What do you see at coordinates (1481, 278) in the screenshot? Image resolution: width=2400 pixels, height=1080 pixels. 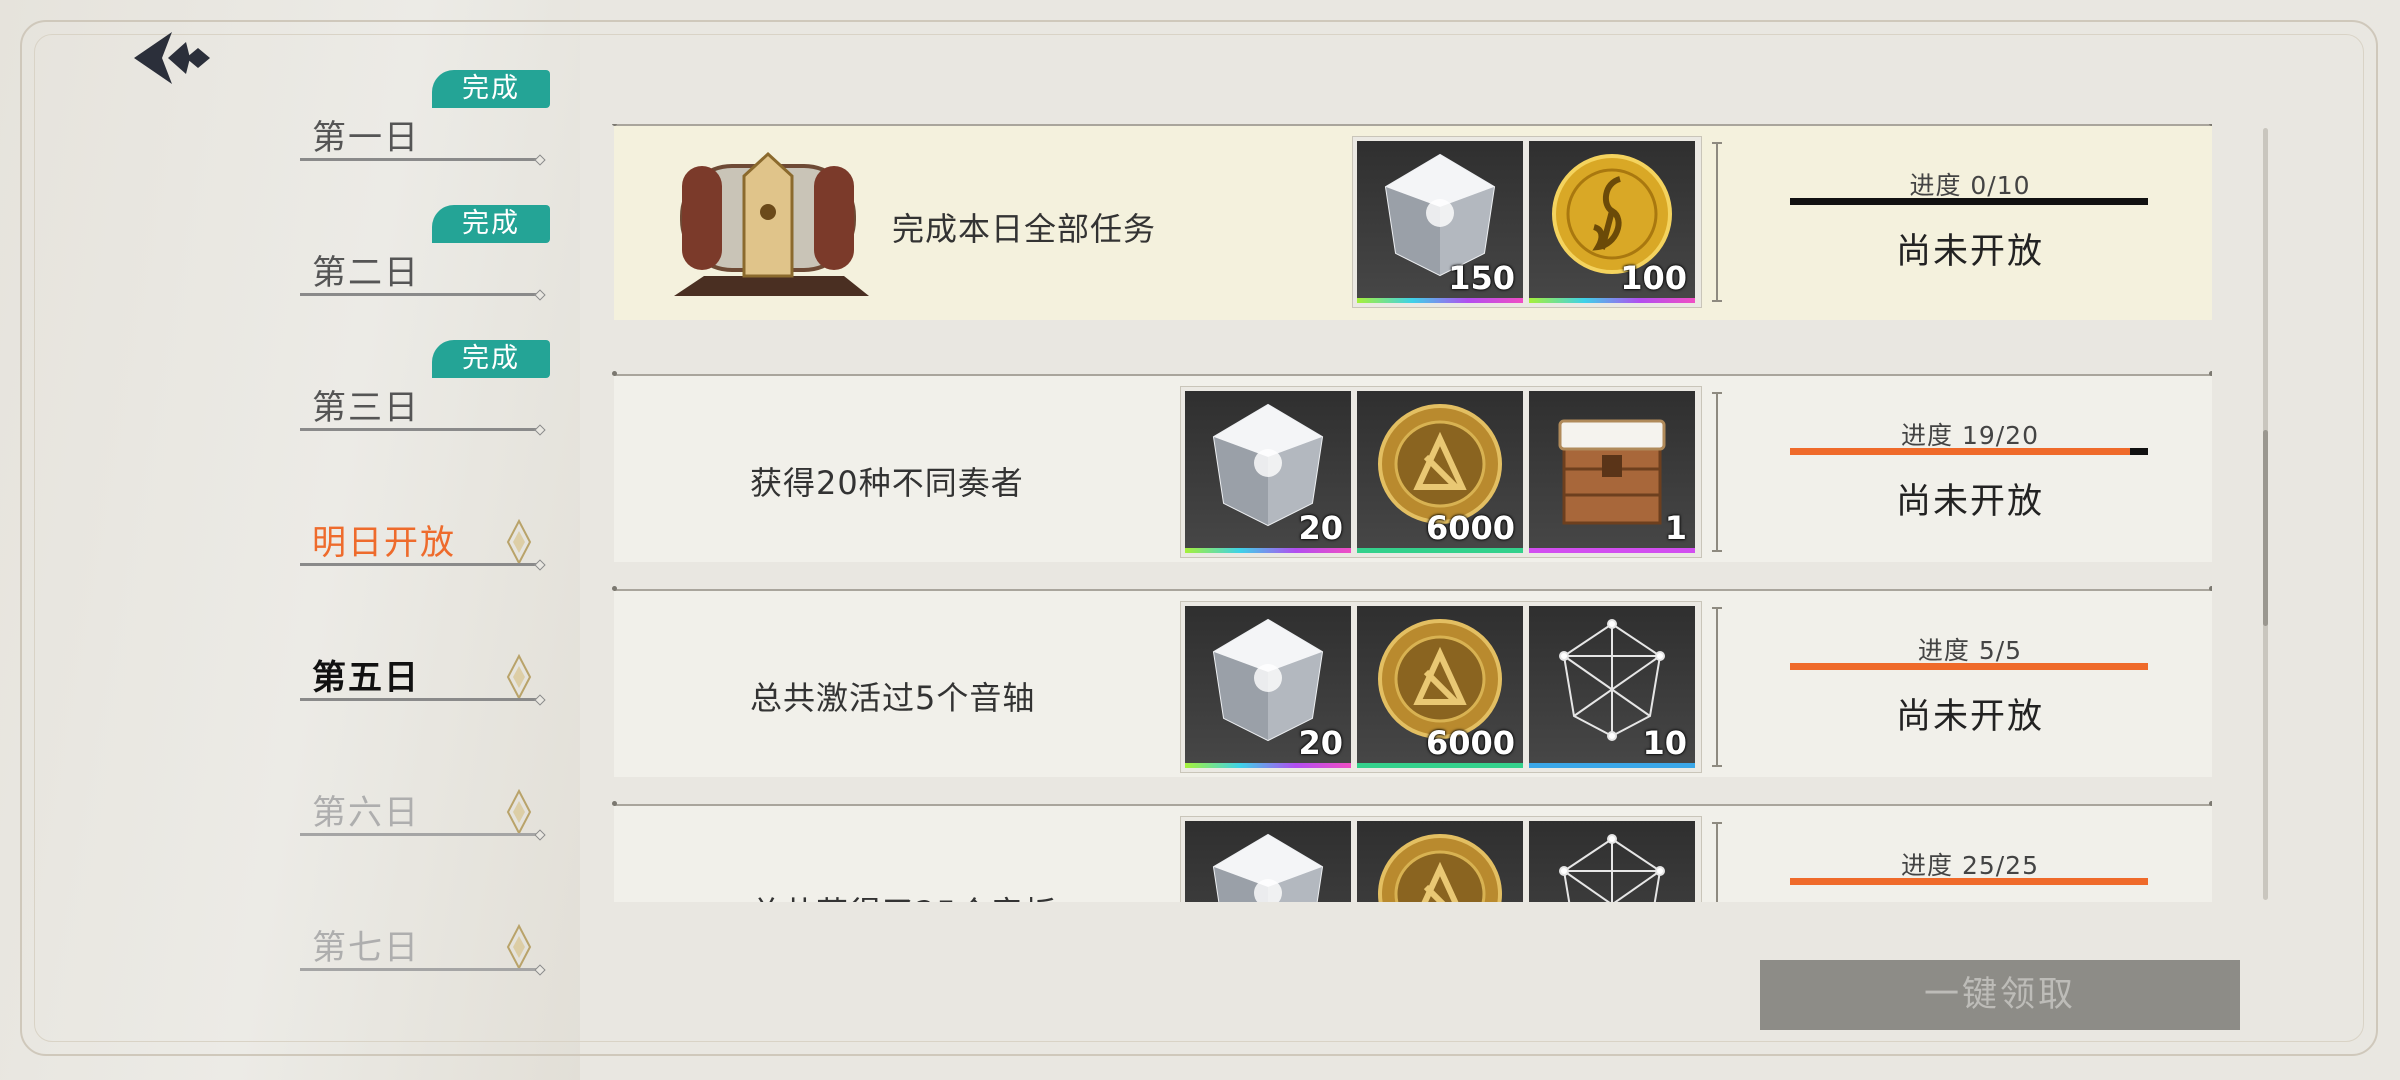 I see `reward-quantity: 150` at bounding box center [1481, 278].